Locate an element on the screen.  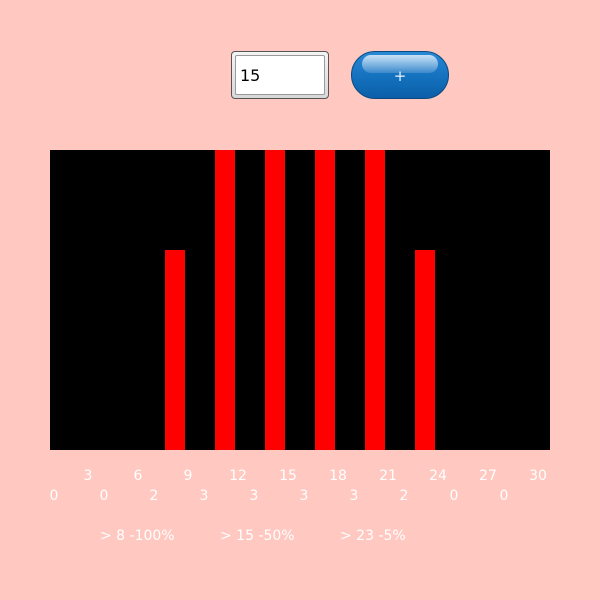
x-tick-label: 27 is located at coordinates (488, 476).